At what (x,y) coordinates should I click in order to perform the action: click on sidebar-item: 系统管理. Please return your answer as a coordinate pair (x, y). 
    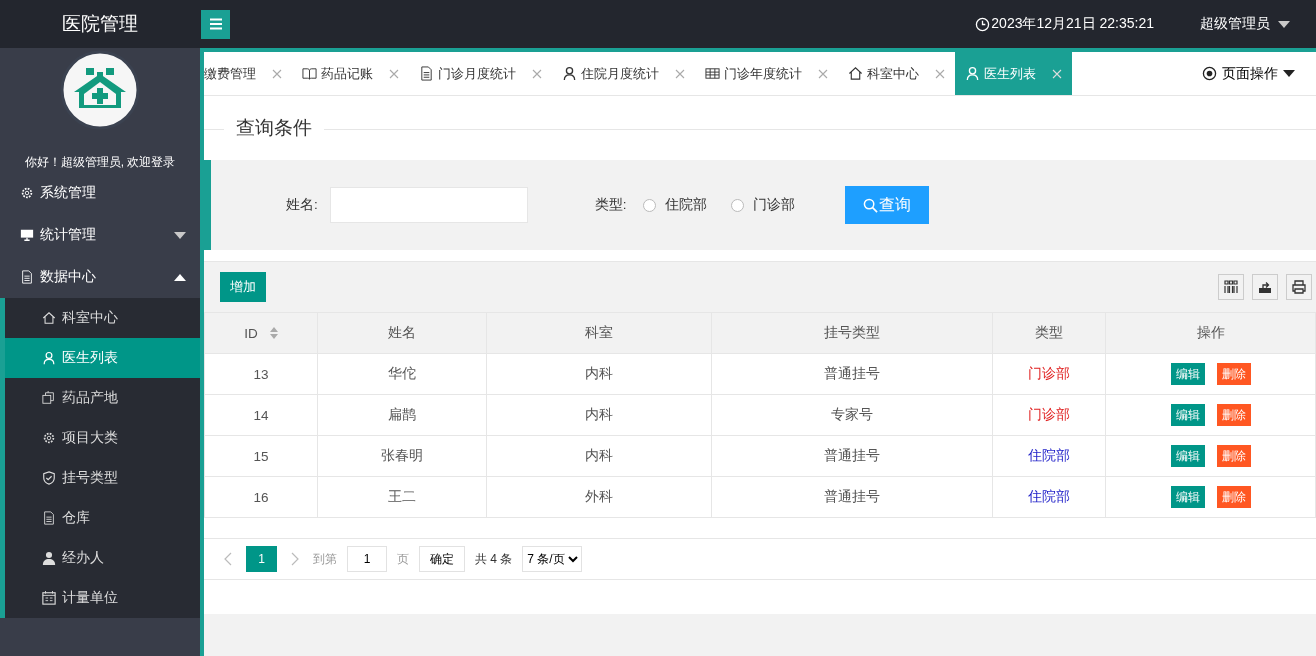
    Looking at the image, I should click on (100, 193).